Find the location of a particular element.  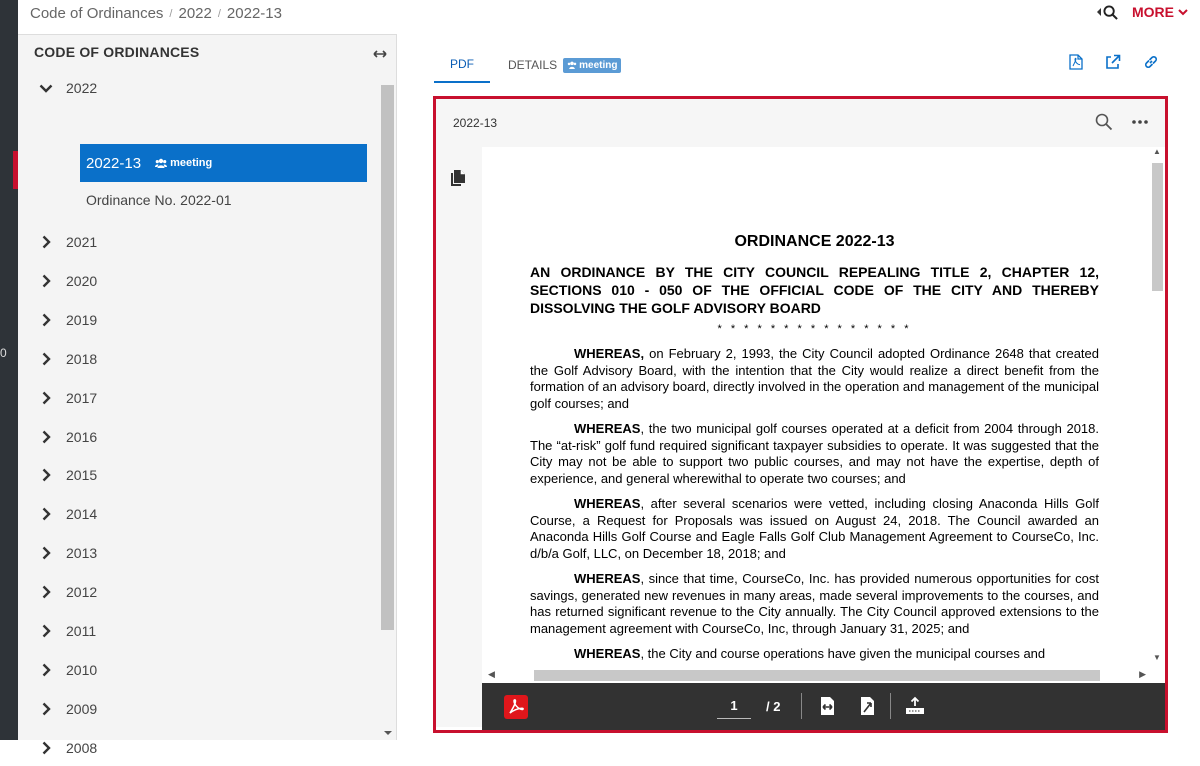

tree-leaf-ordinance: Ordinance No. 2022-01 is located at coordinates (159, 200).